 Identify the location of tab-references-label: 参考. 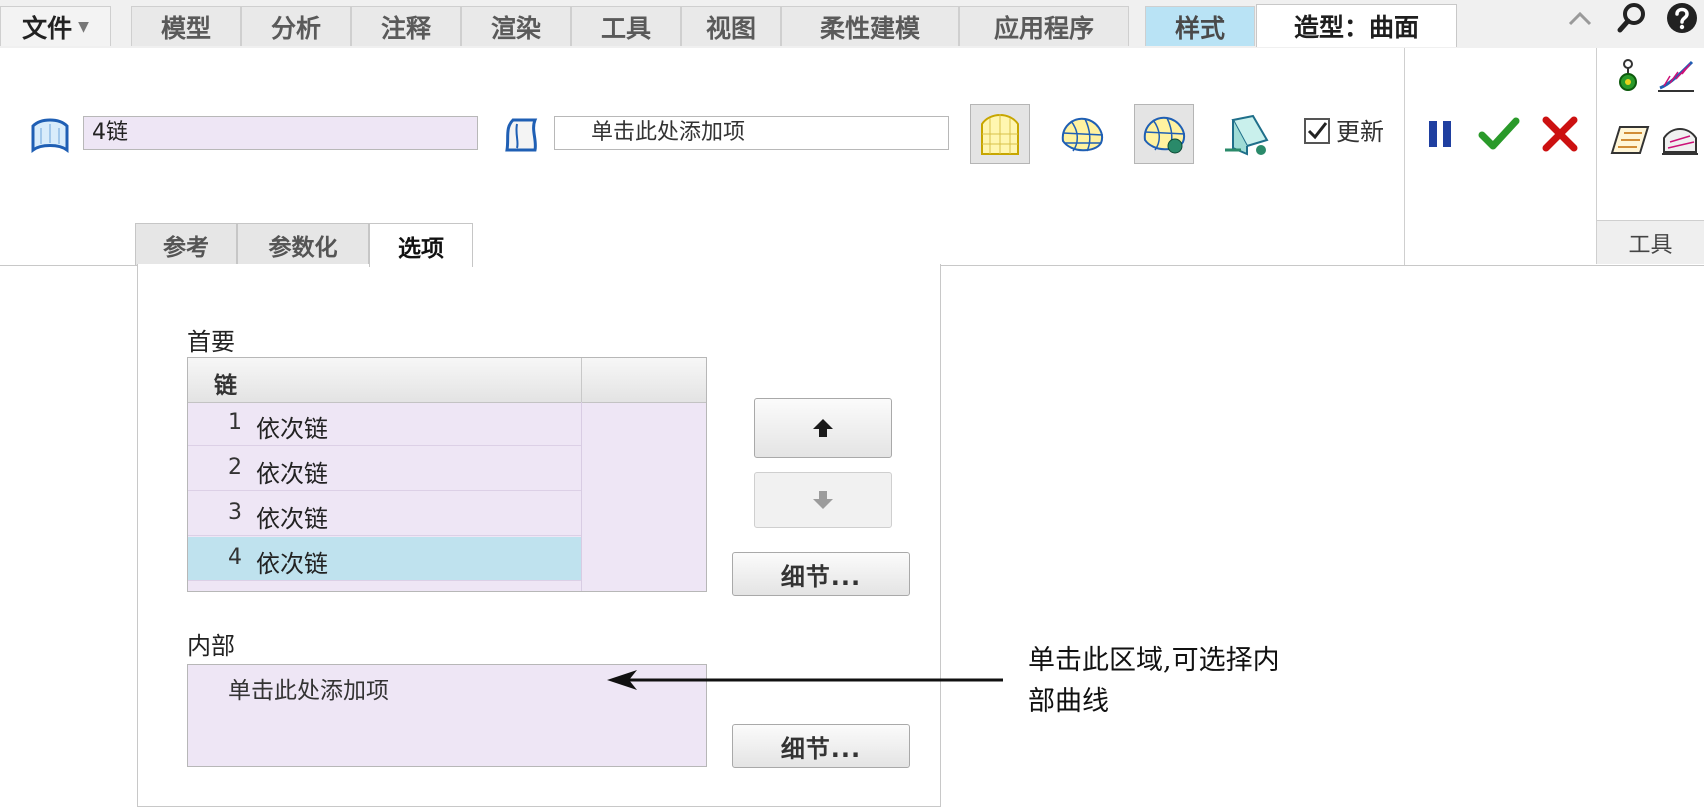
(186, 247).